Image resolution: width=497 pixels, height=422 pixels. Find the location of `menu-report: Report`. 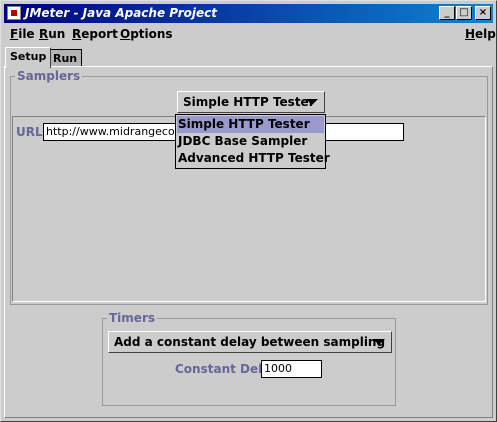

menu-report: Report is located at coordinates (95, 34).